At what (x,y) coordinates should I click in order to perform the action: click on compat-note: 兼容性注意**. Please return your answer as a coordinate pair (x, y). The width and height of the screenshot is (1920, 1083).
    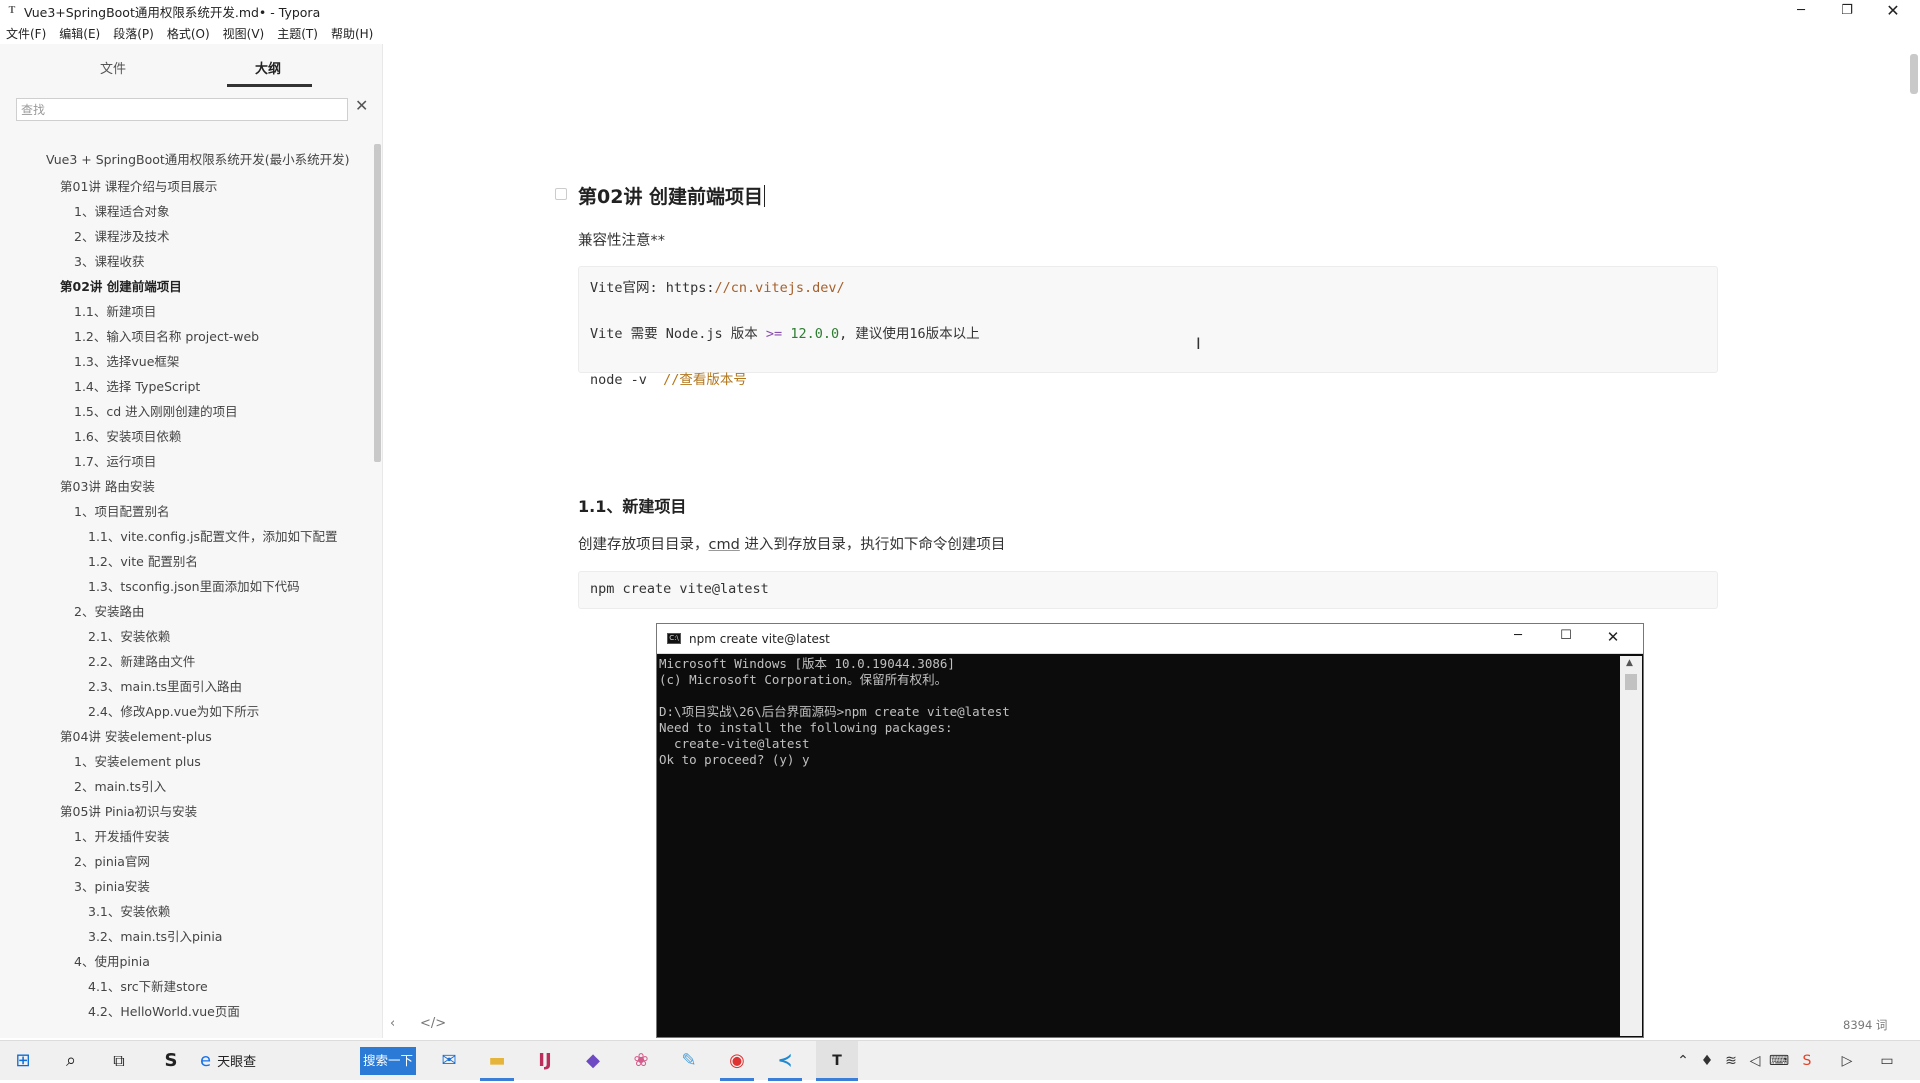
    Looking at the image, I should click on (621, 239).